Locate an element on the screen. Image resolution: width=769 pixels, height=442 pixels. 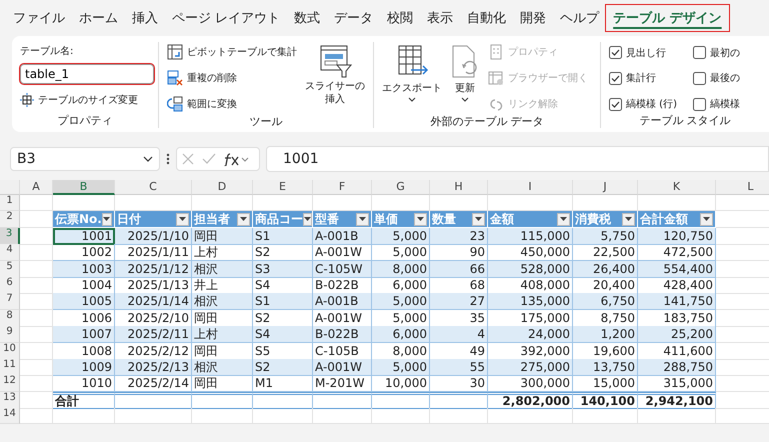
table-cell: B-022B is located at coordinates (342, 335).